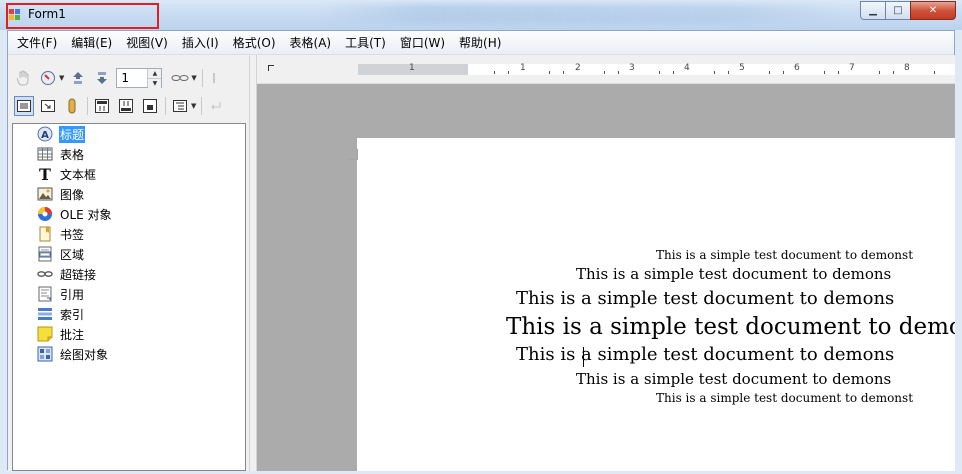  I want to click on minimize-icon: ▁, so click(873, 10).